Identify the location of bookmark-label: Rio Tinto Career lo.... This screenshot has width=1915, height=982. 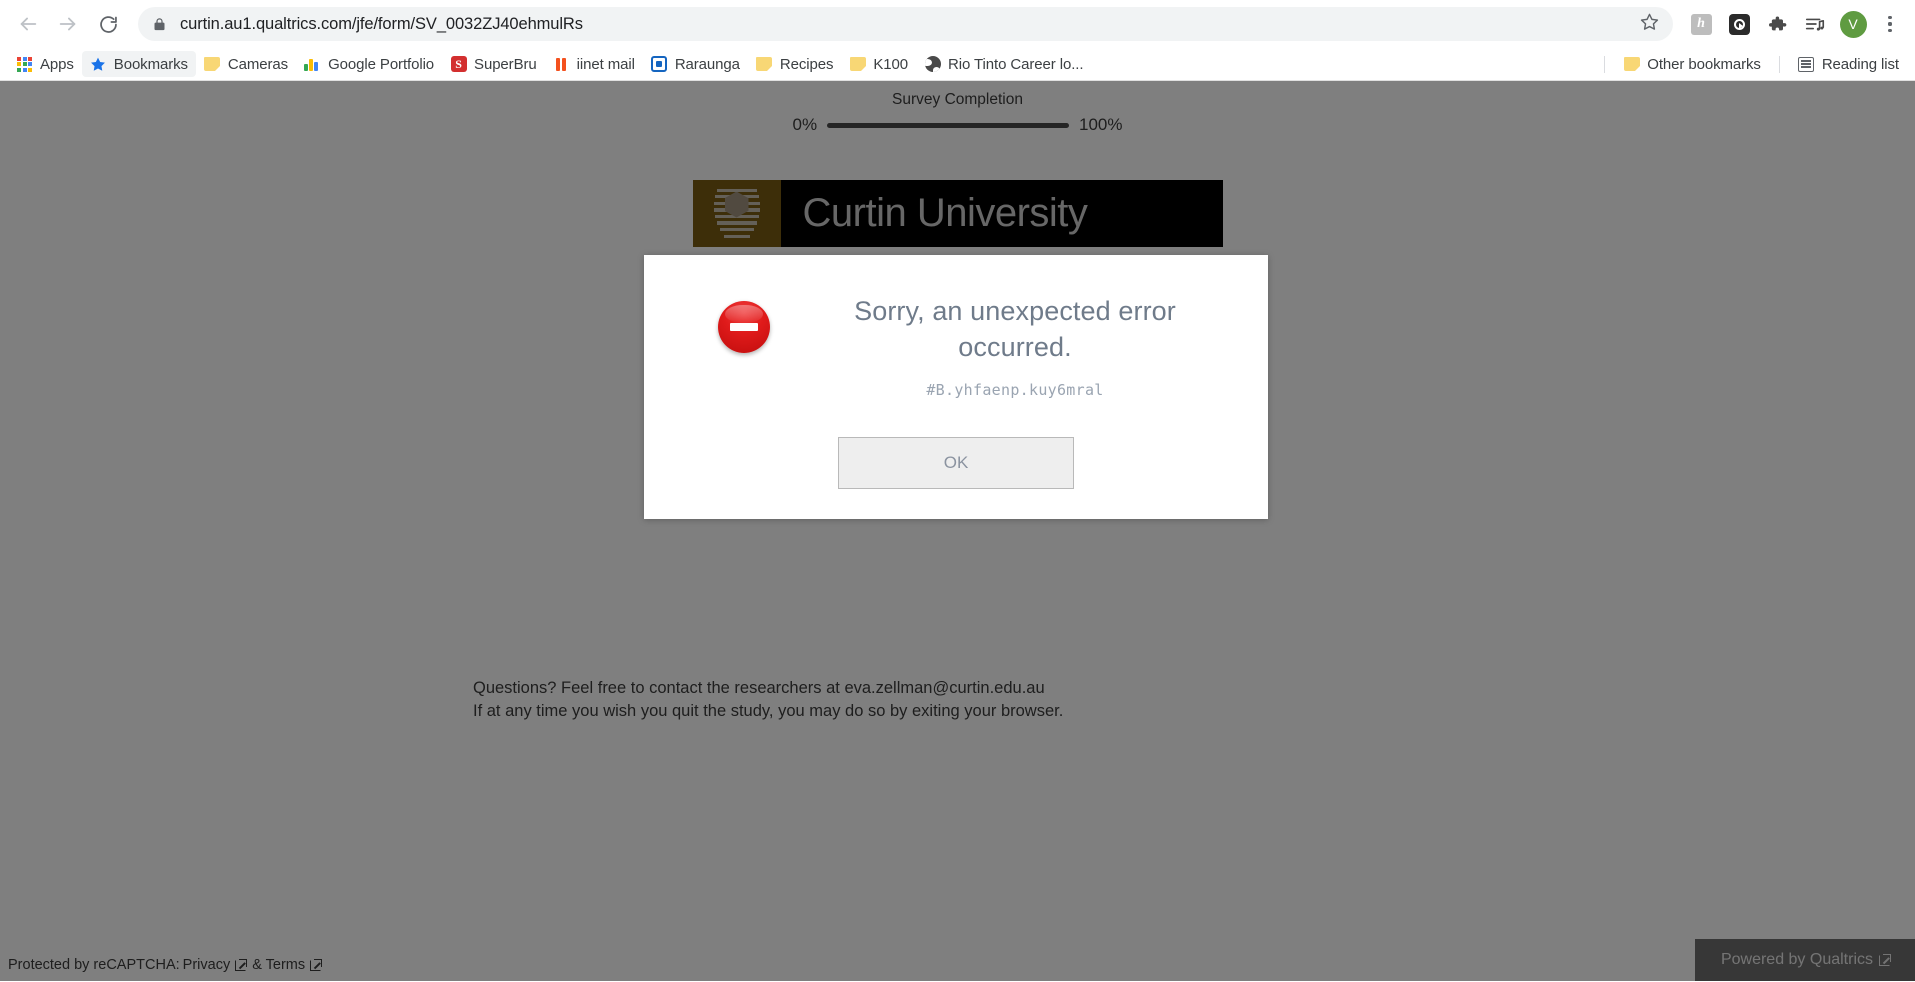
(1016, 64).